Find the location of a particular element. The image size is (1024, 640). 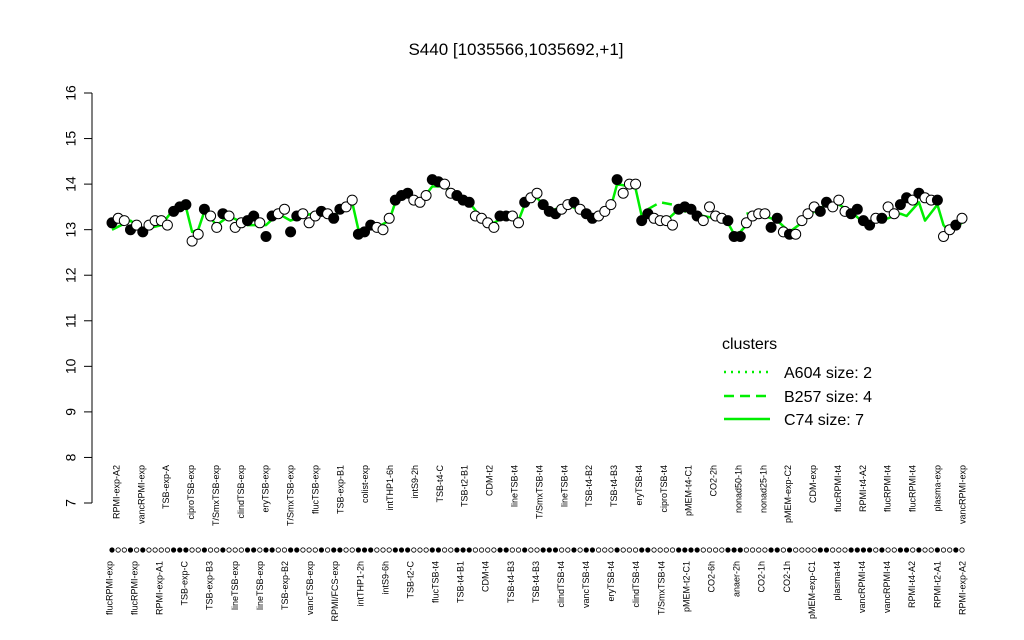

data-points is located at coordinates (537, 210).